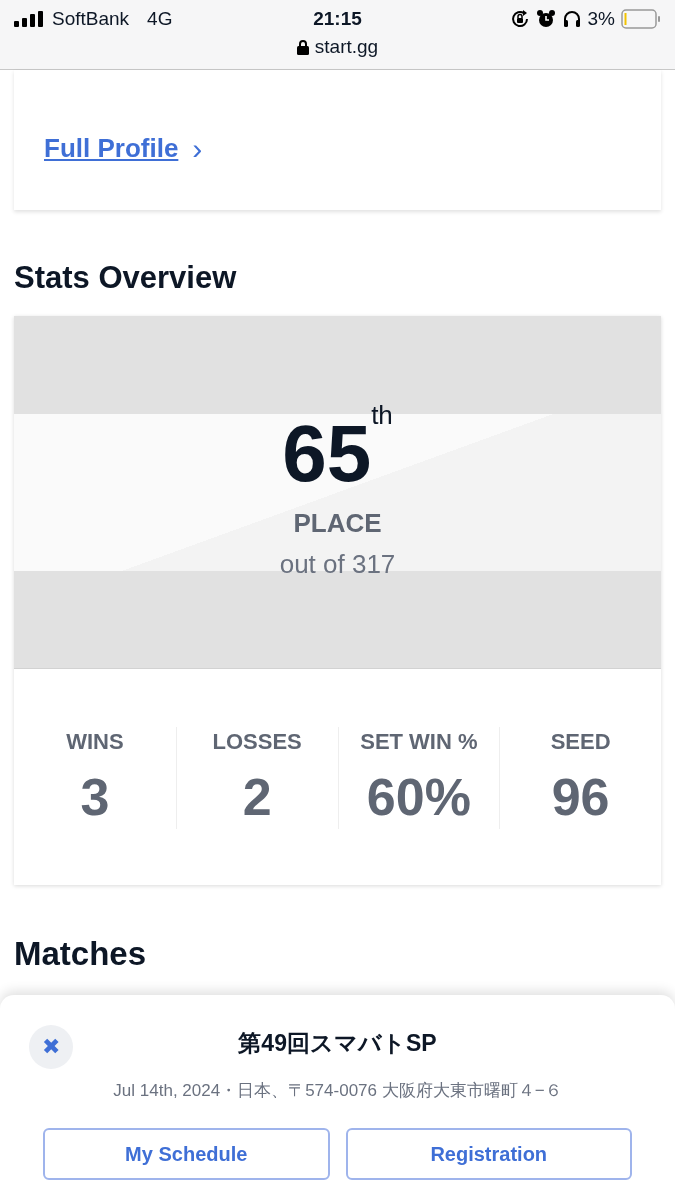 The width and height of the screenshot is (675, 1200). I want to click on chevron-icon: ›, so click(197, 149).